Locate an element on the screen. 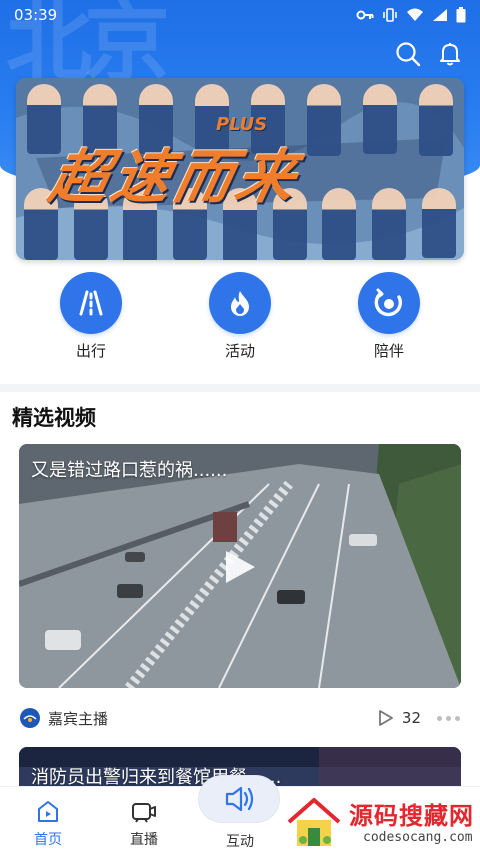  play-count-icon is located at coordinates (386, 718).